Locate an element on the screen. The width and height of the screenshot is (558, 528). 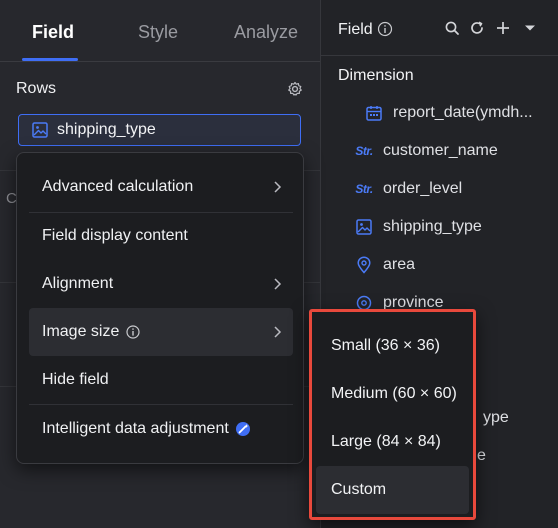
menu-item-image-size: Image size is located at coordinates (161, 332).